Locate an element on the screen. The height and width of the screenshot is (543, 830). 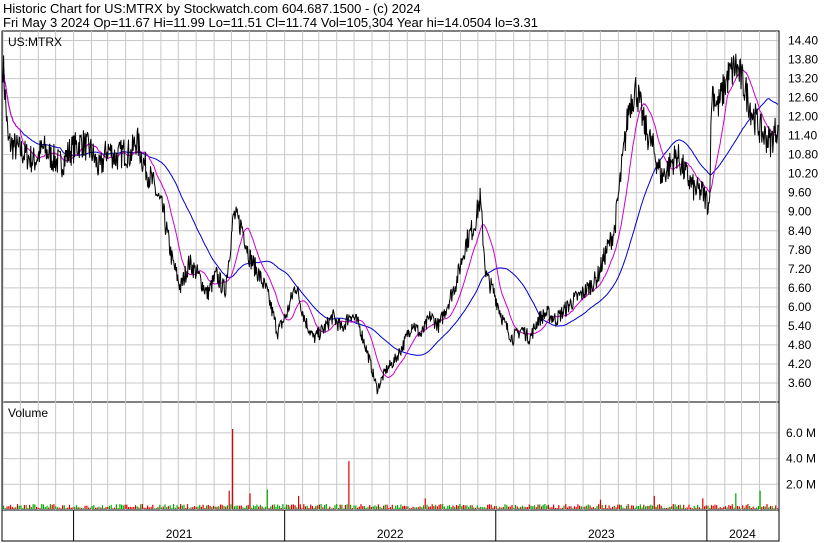
price-tick-label: 6.60 is located at coordinates (800, 288).